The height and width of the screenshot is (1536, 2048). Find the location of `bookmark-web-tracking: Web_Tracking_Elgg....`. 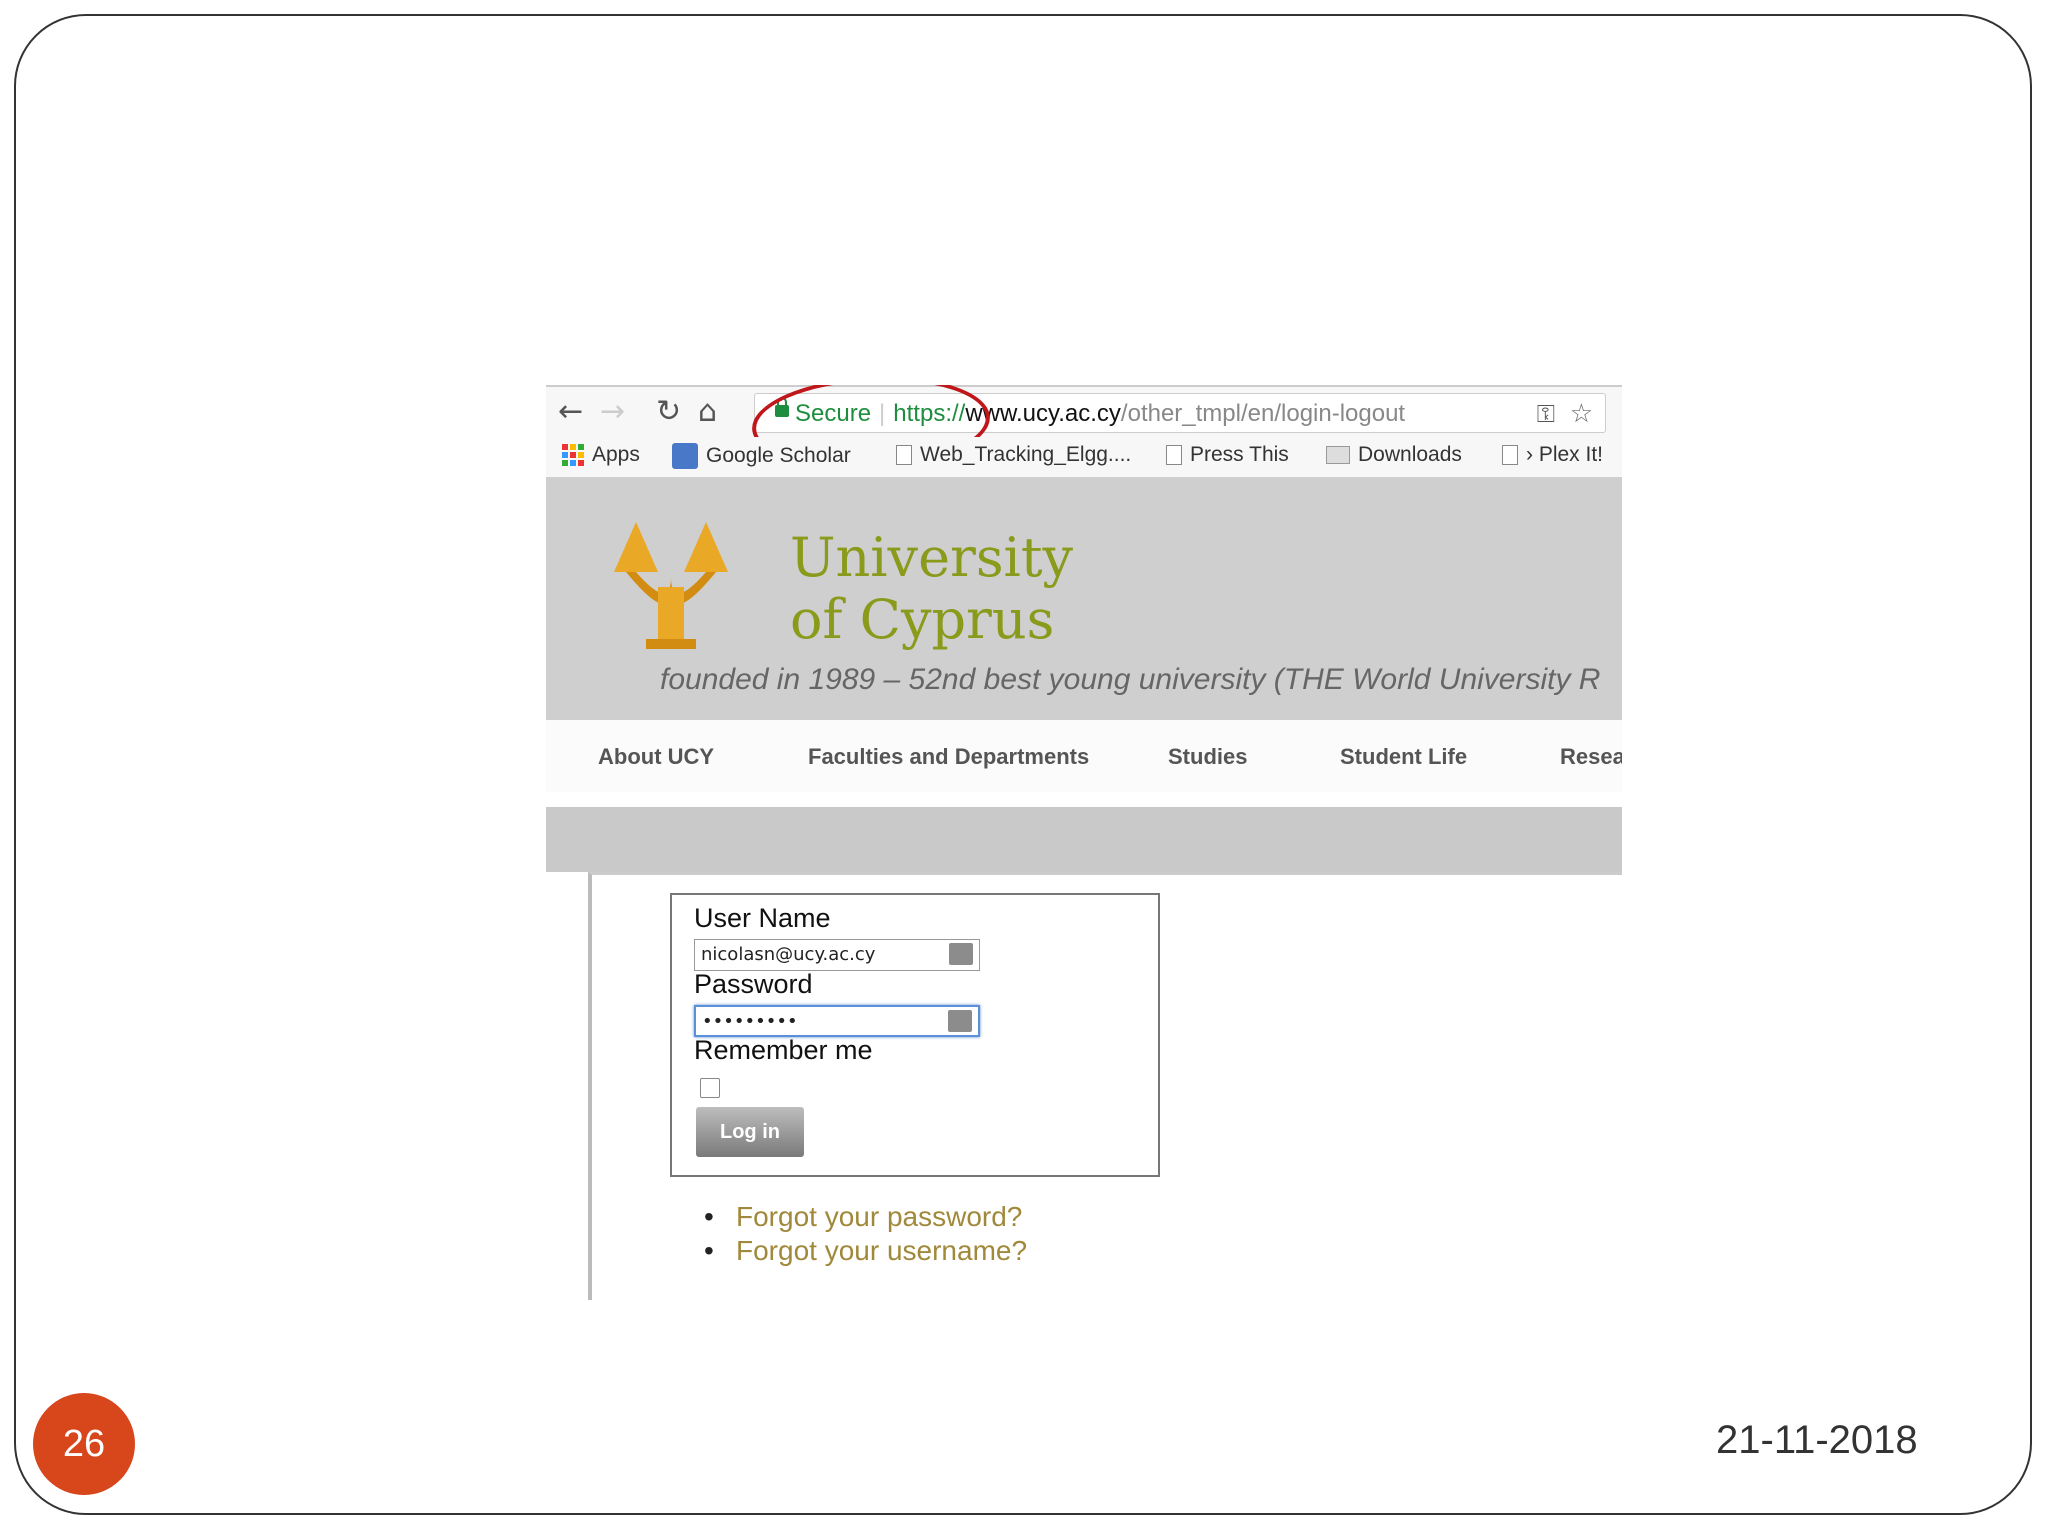

bookmark-web-tracking: Web_Tracking_Elgg.... is located at coordinates (1013, 455).